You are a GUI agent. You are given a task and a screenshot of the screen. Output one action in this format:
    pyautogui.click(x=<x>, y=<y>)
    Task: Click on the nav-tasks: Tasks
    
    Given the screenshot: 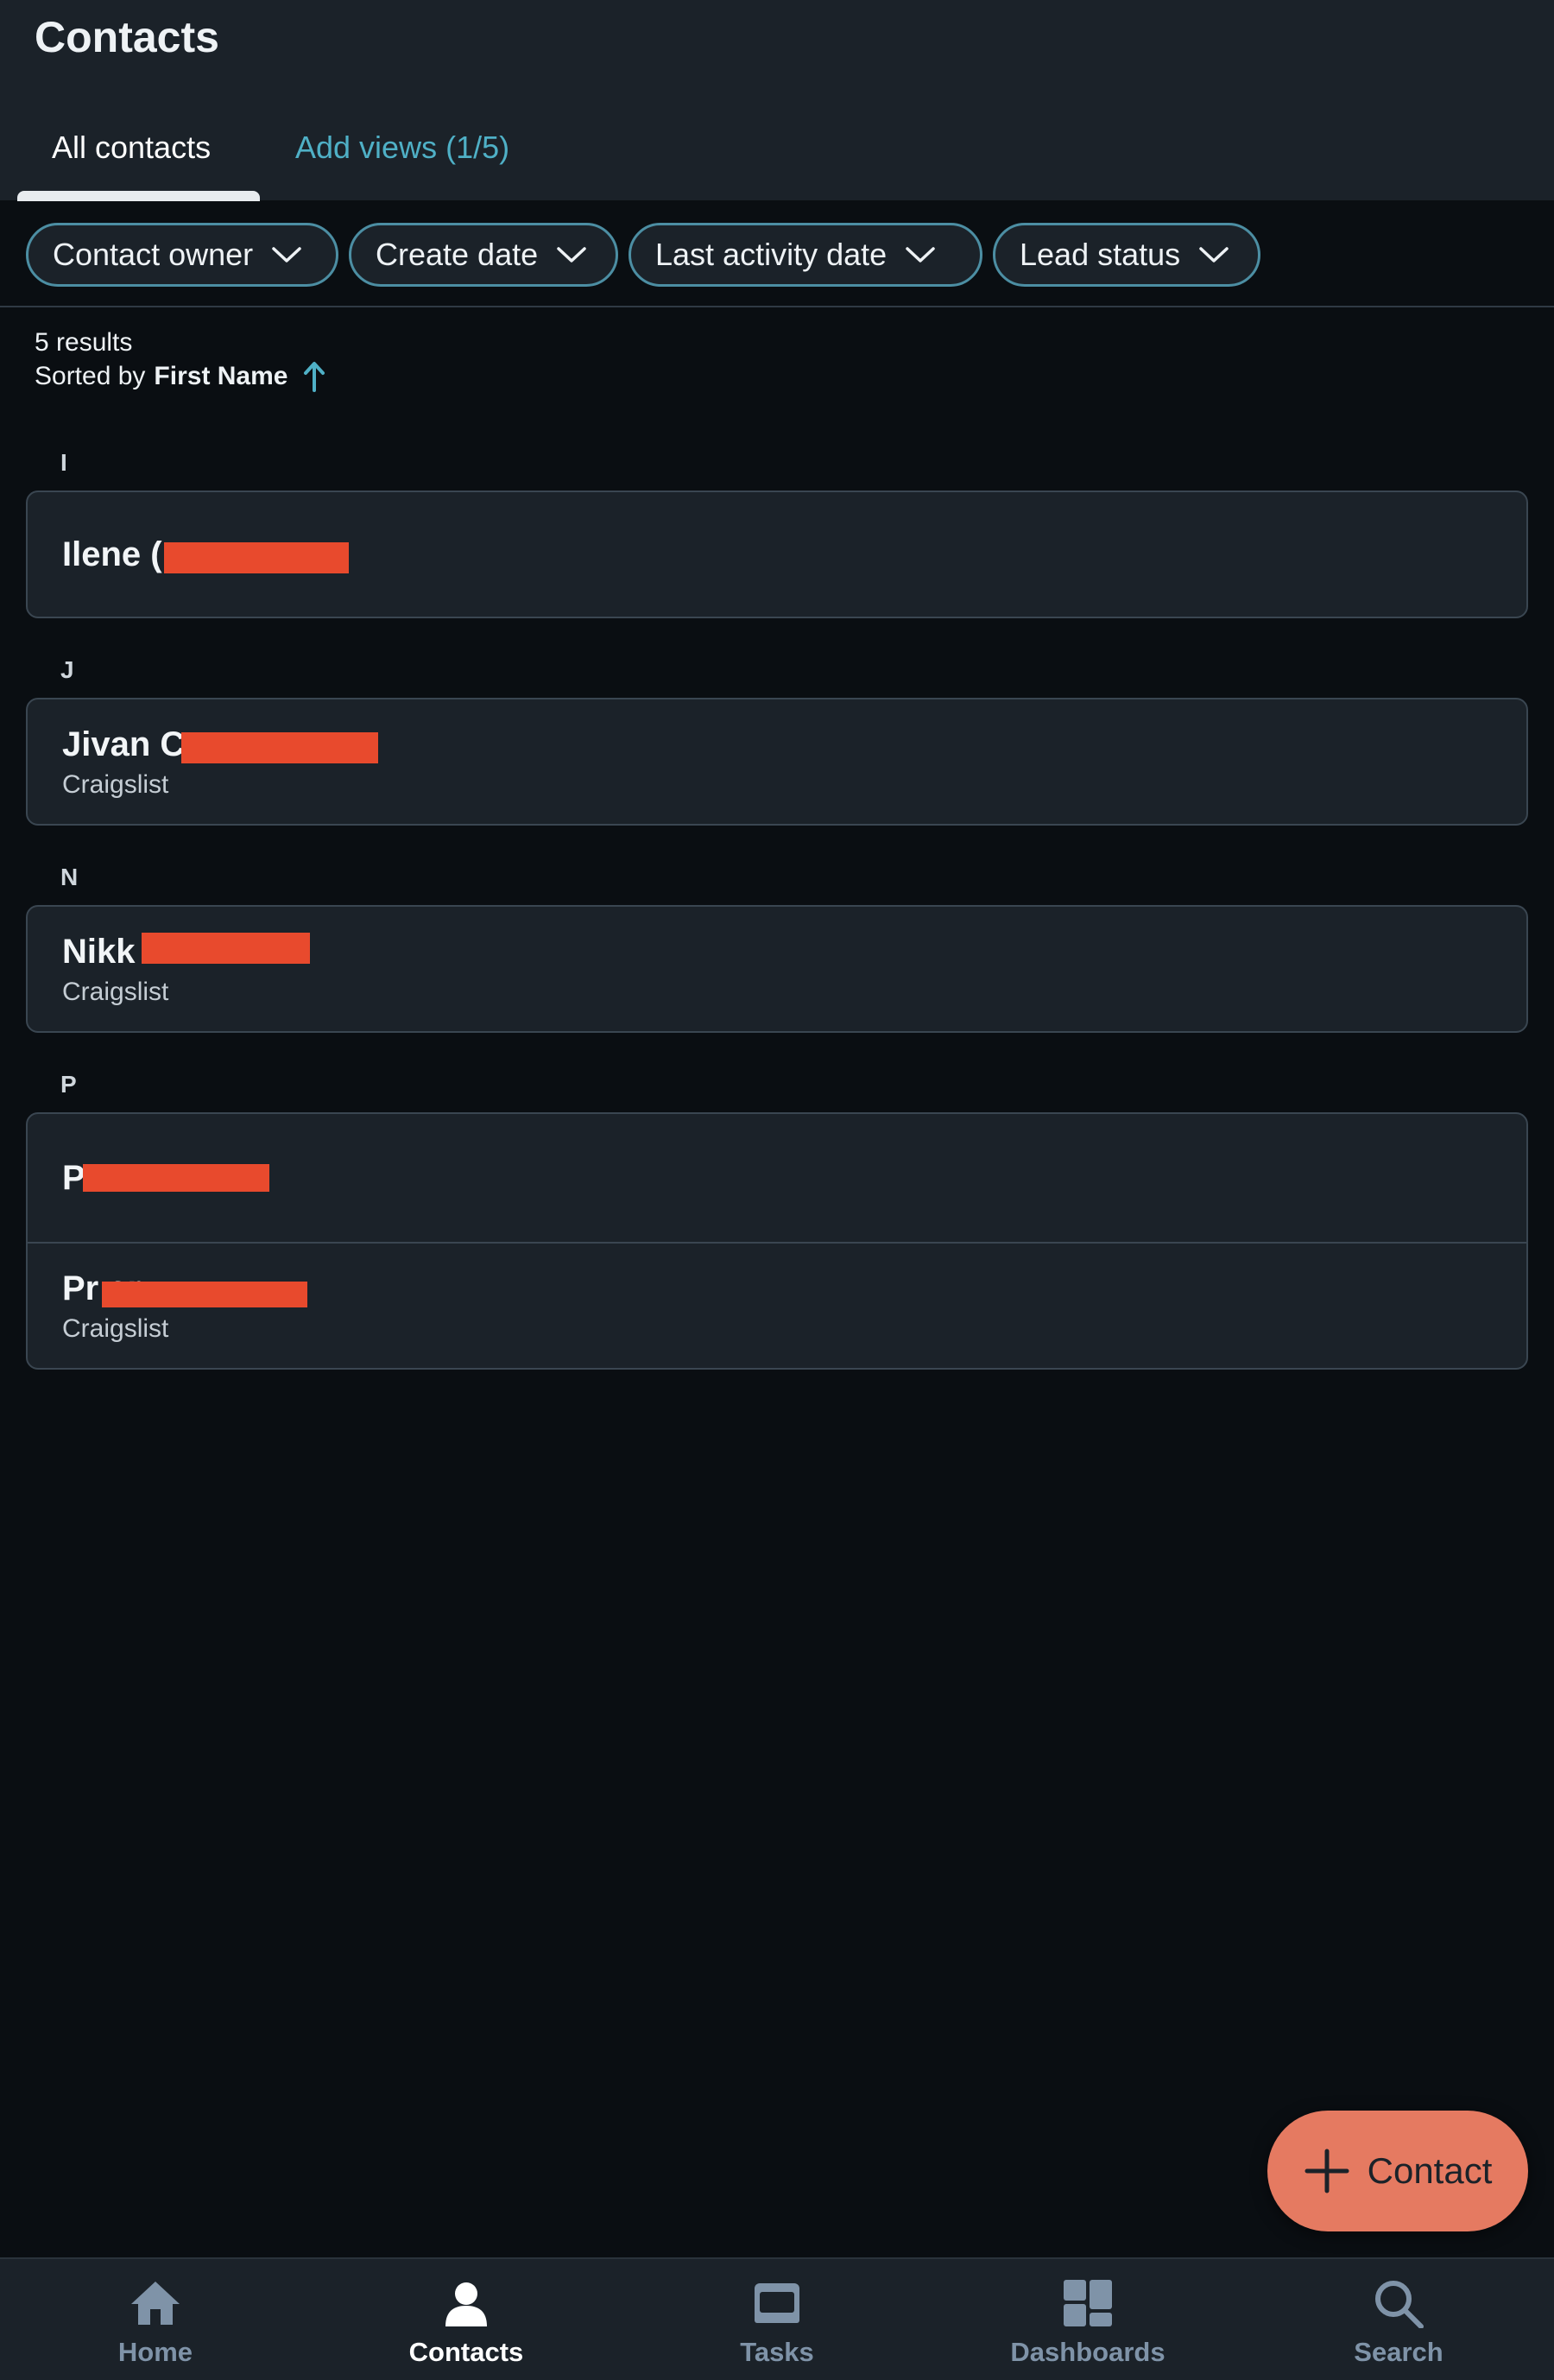 What is the action you would take?
    pyautogui.click(x=777, y=2320)
    